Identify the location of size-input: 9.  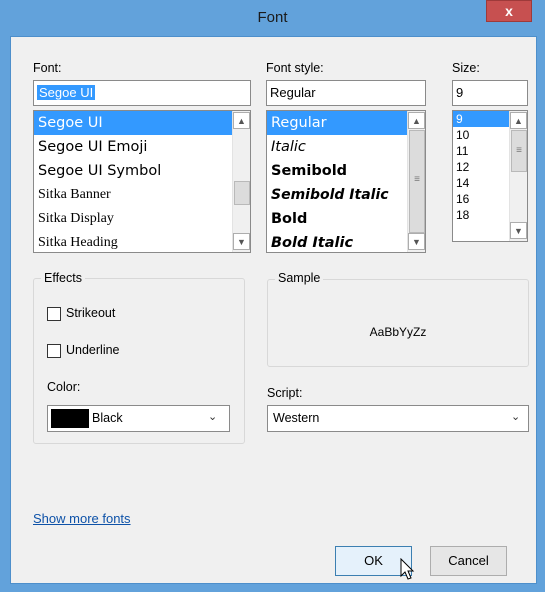
(490, 93).